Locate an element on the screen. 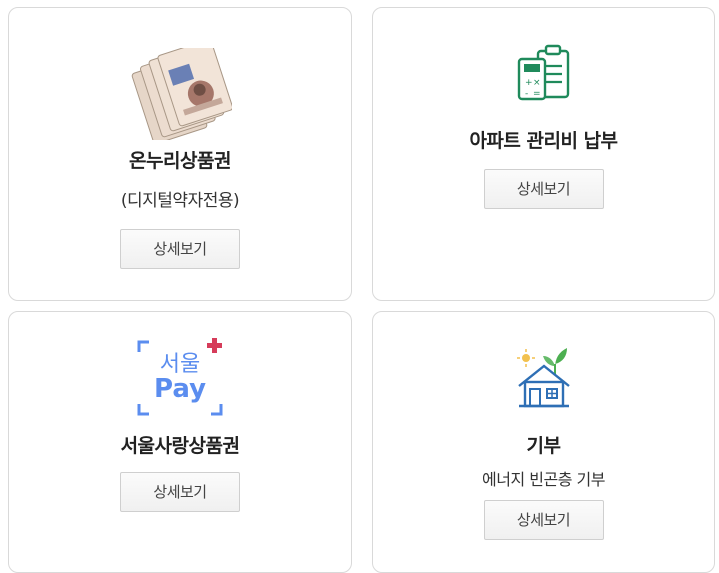  seoul-pay-logo: 서울 Pay is located at coordinates (180, 378).